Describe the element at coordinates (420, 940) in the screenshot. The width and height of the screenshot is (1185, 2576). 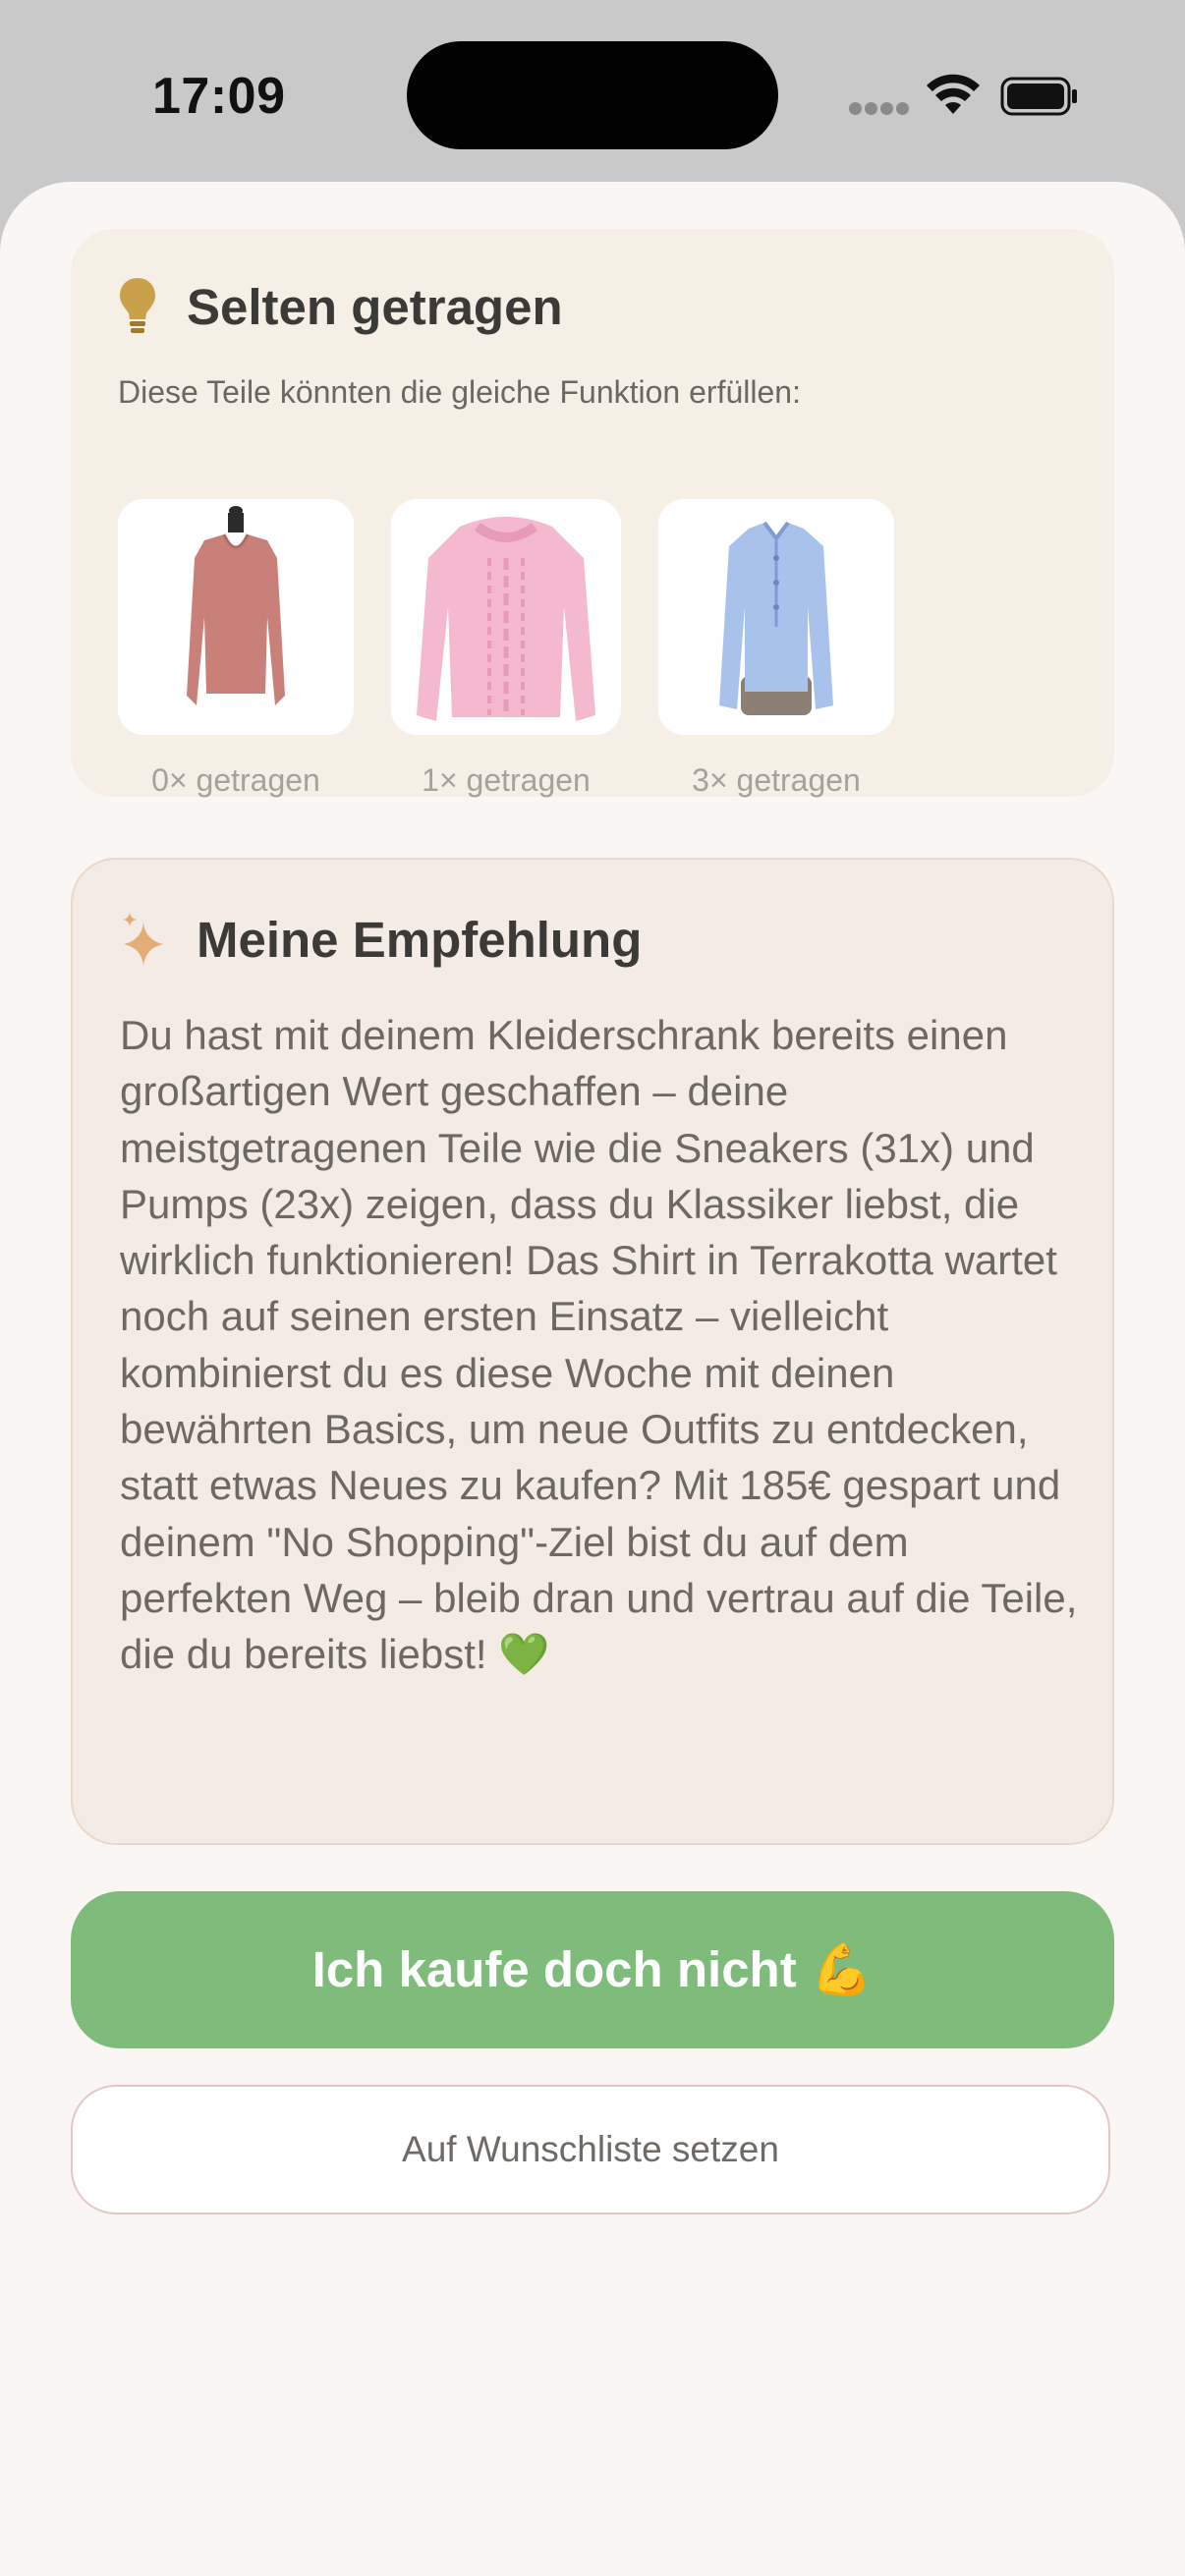
I see `recommendation-title: Meine Empfehlung` at that location.